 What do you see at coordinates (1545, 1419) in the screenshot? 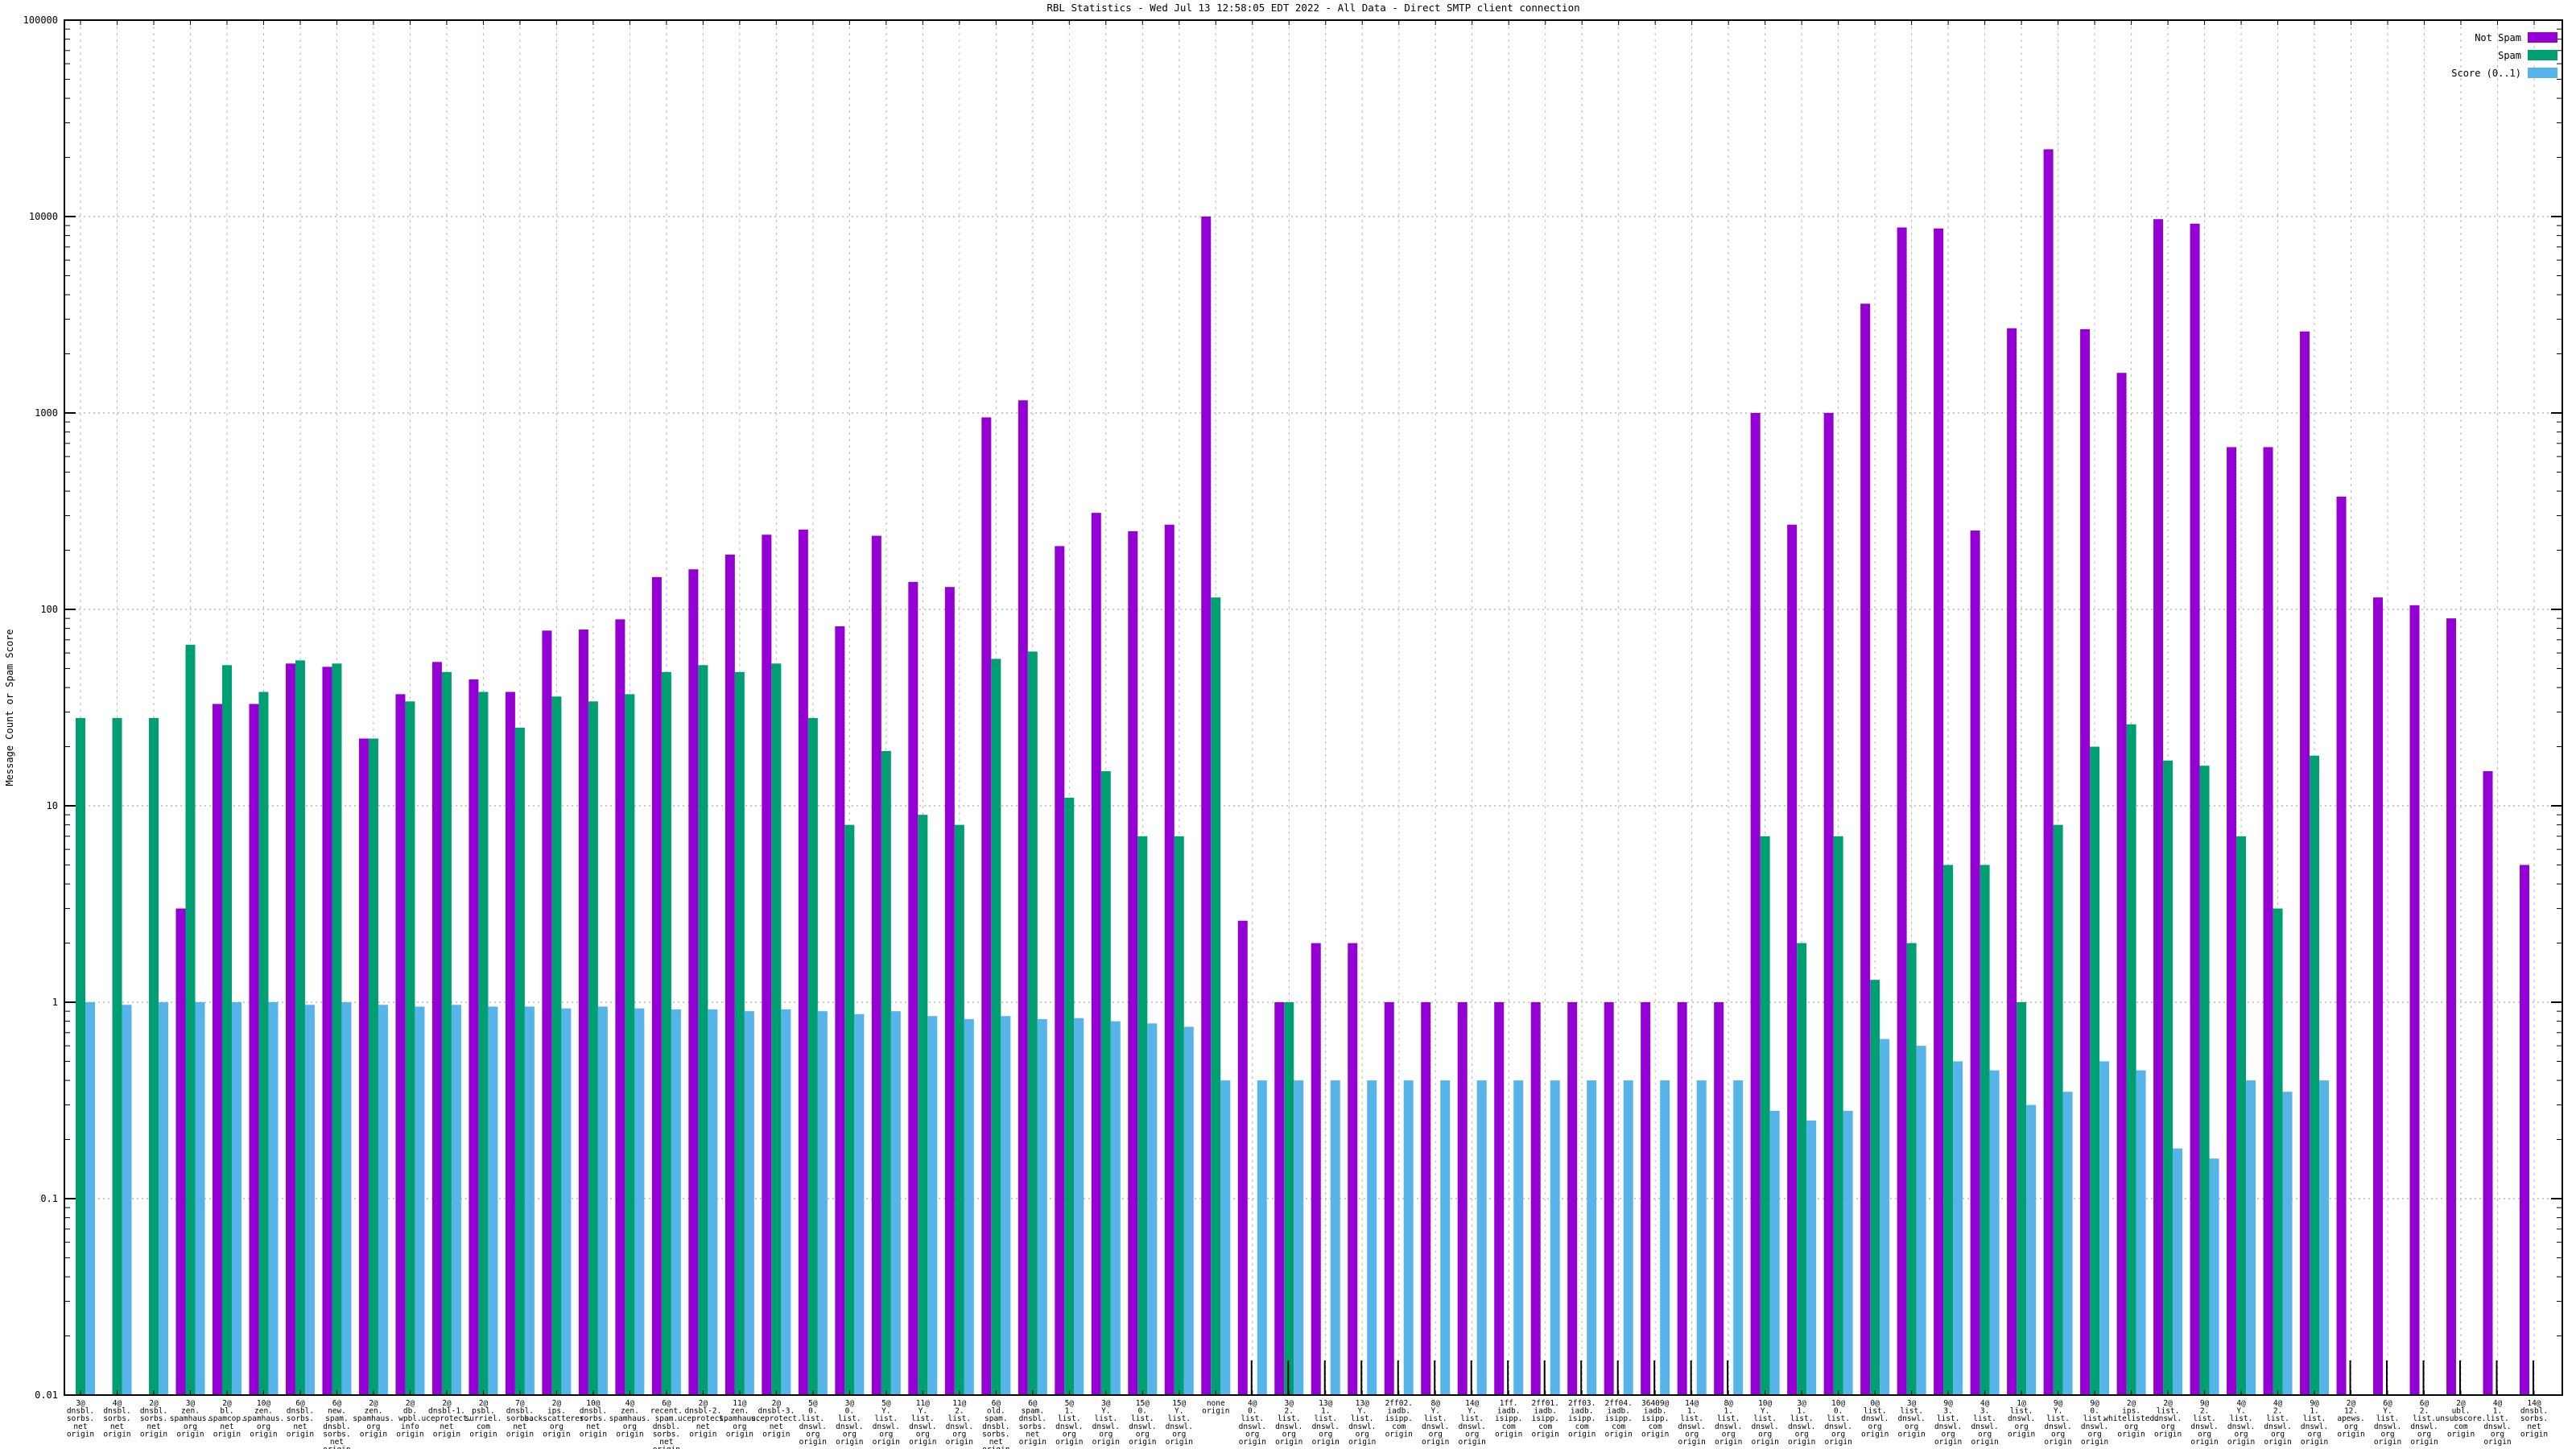
I see `x-tick-label: 2ff01. iadb. isipp. com origin` at bounding box center [1545, 1419].